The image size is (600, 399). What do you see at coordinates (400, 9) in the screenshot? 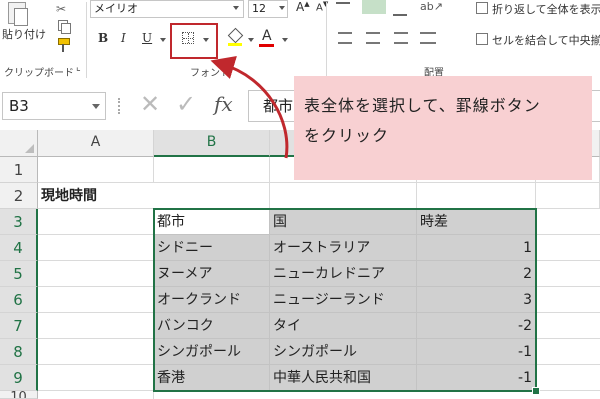
I see `align-bottom-icon` at bounding box center [400, 9].